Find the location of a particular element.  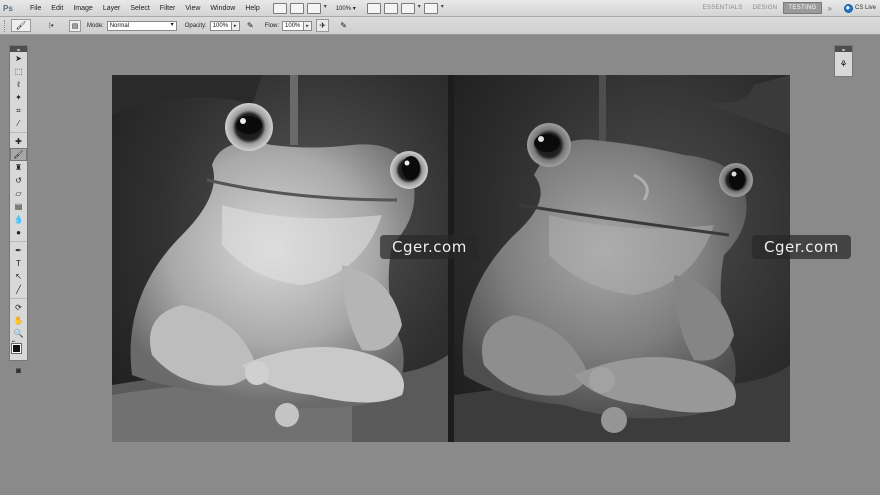

hand-tool-icon is located at coordinates (373, 8).